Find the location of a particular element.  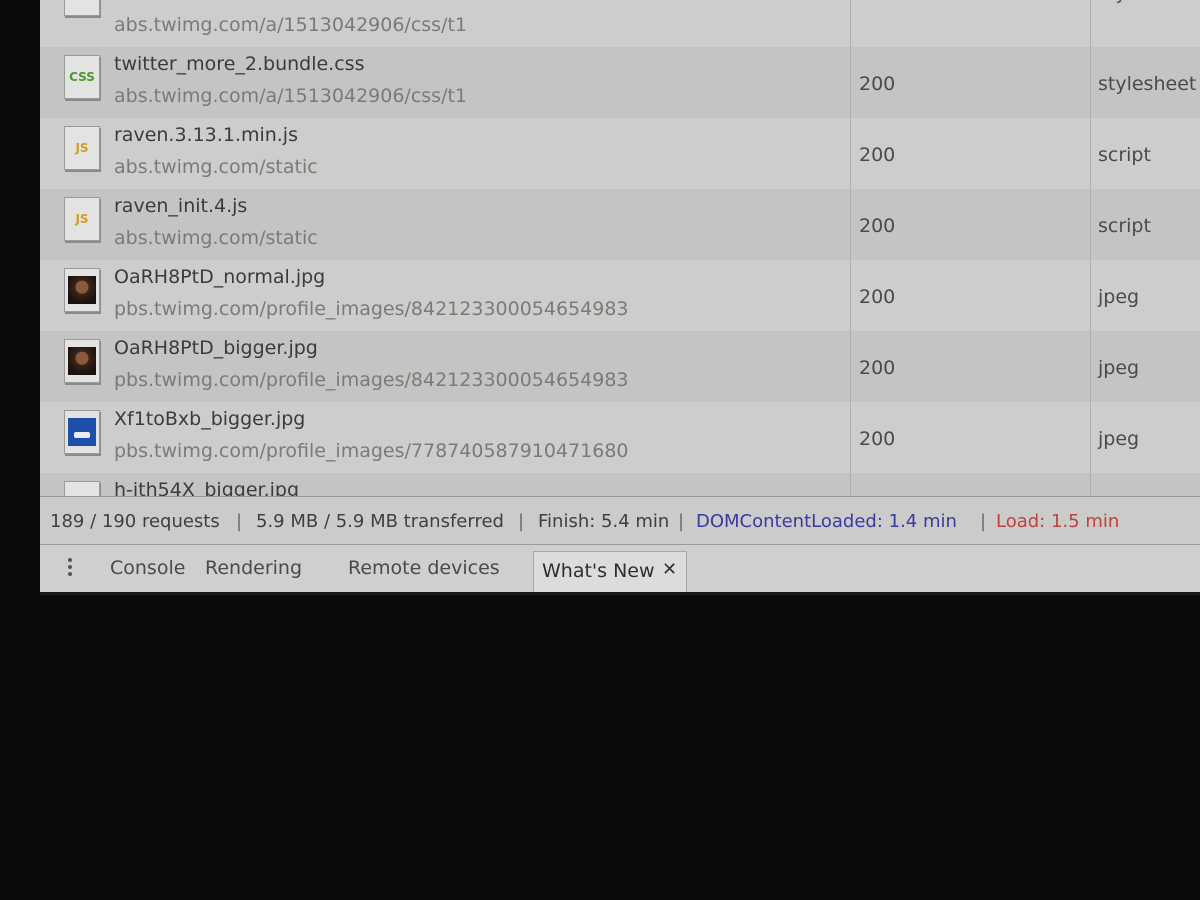

request-name: OaRH8PtD_normal.jpg is located at coordinates (220, 277).